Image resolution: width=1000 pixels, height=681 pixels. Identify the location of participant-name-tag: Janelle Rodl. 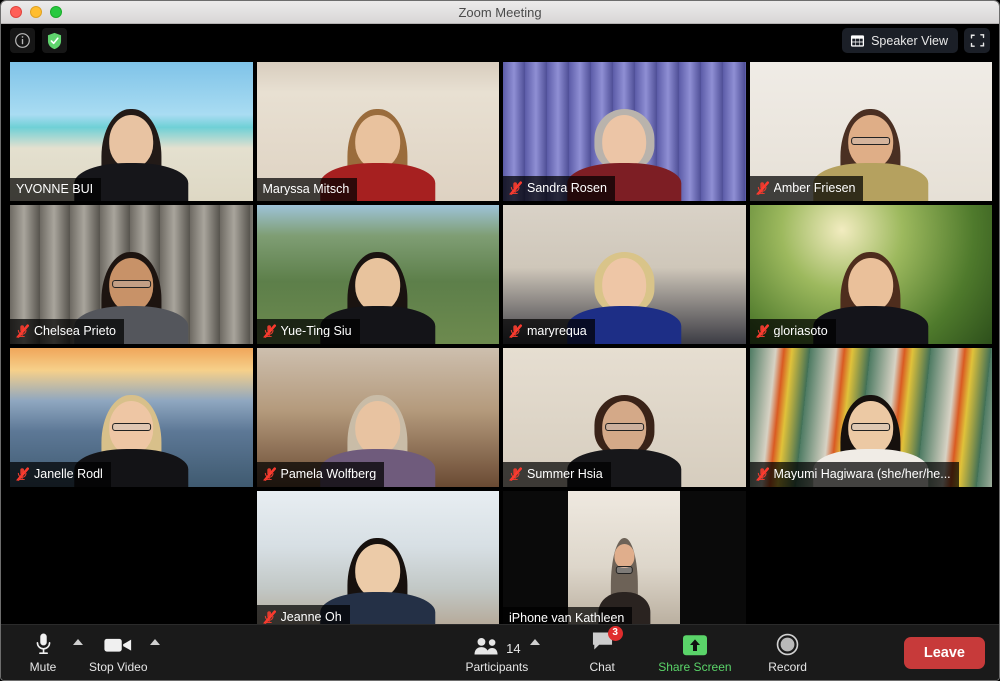
(60, 474).